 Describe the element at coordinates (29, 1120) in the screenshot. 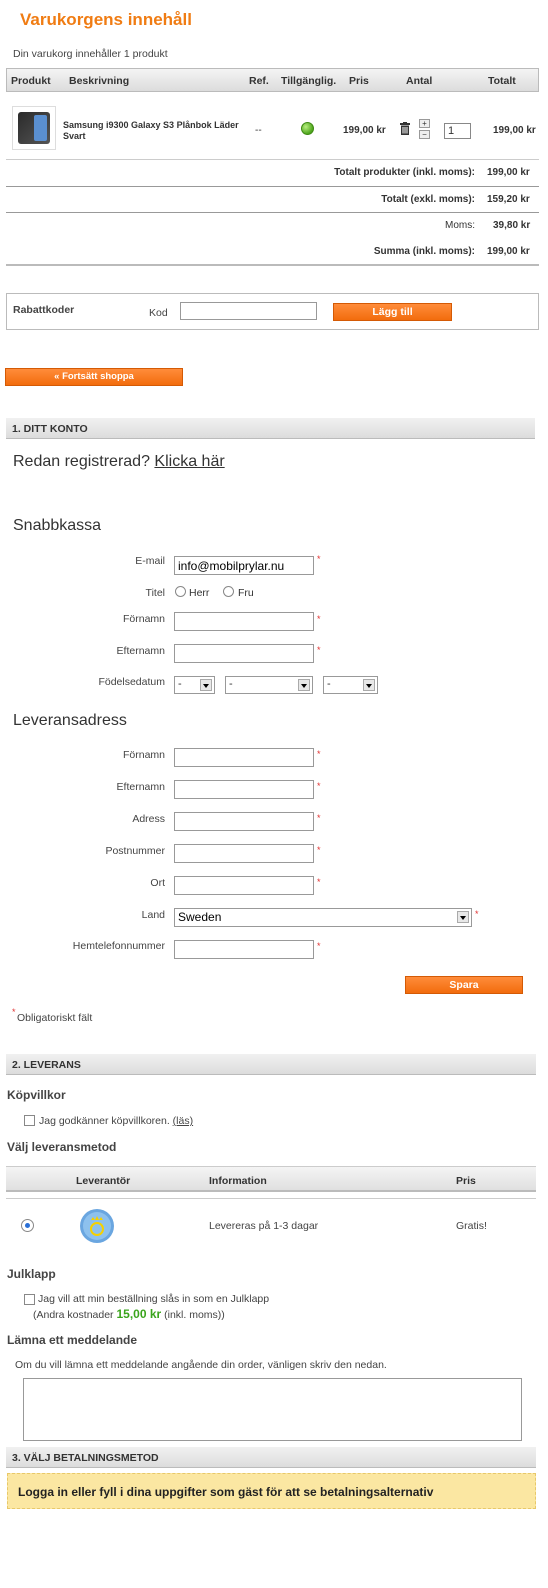

I see `terms-checkbox` at that location.